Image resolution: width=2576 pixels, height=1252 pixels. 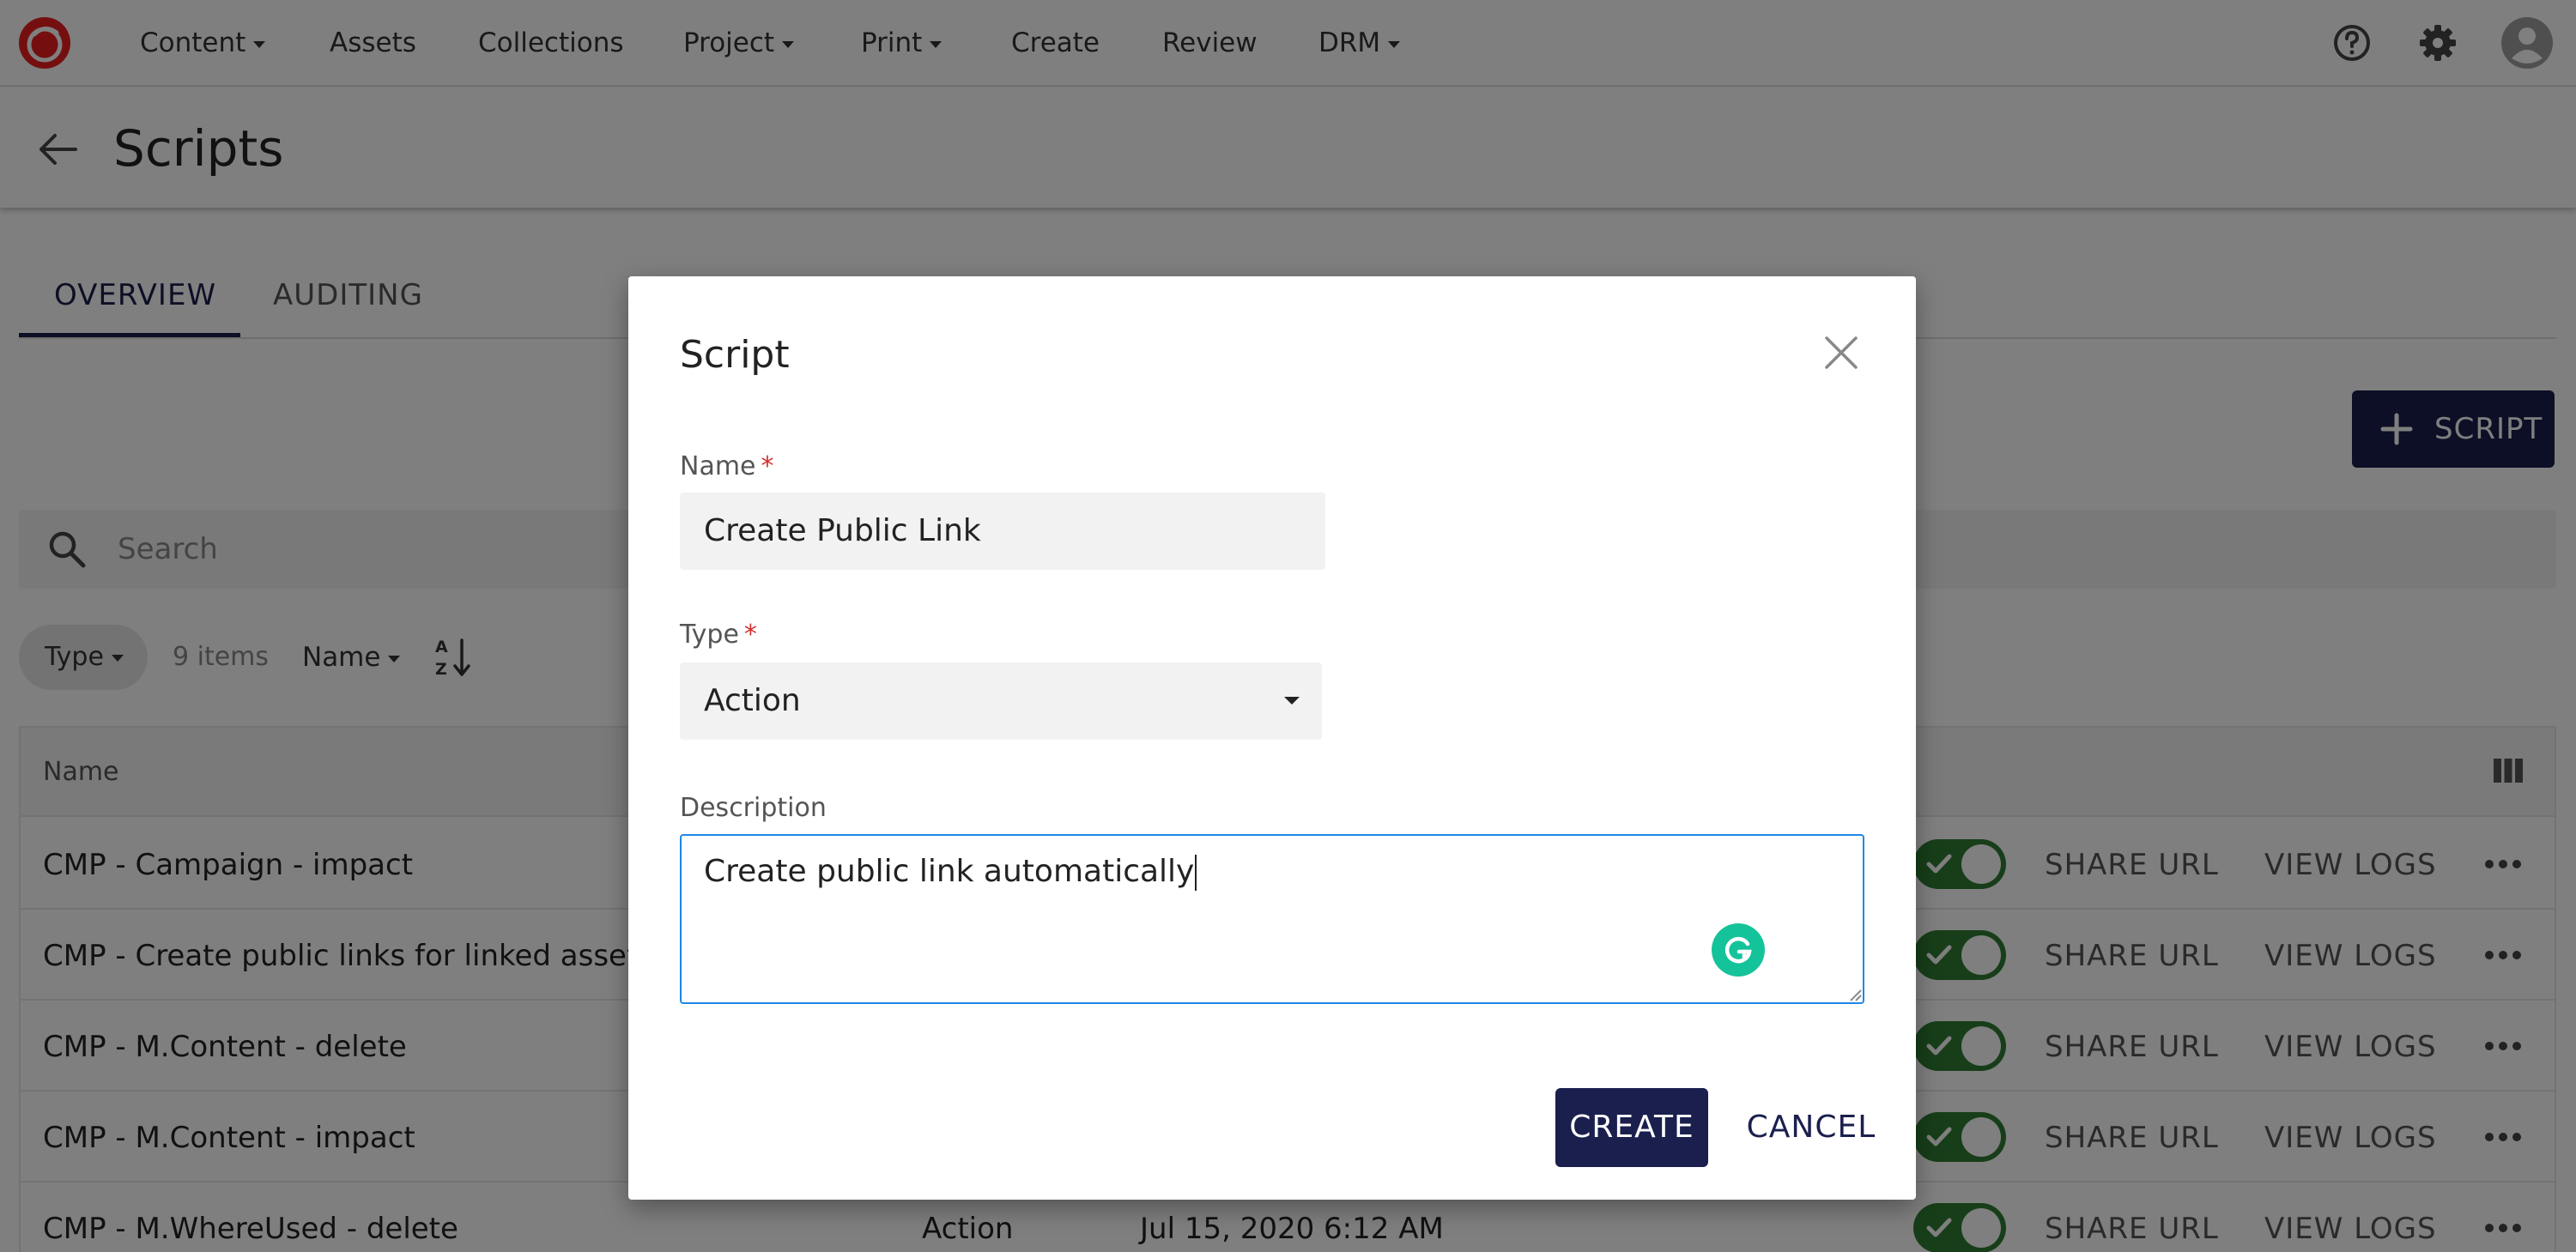 What do you see at coordinates (752, 700) in the screenshot?
I see `type-select-value: Action` at bounding box center [752, 700].